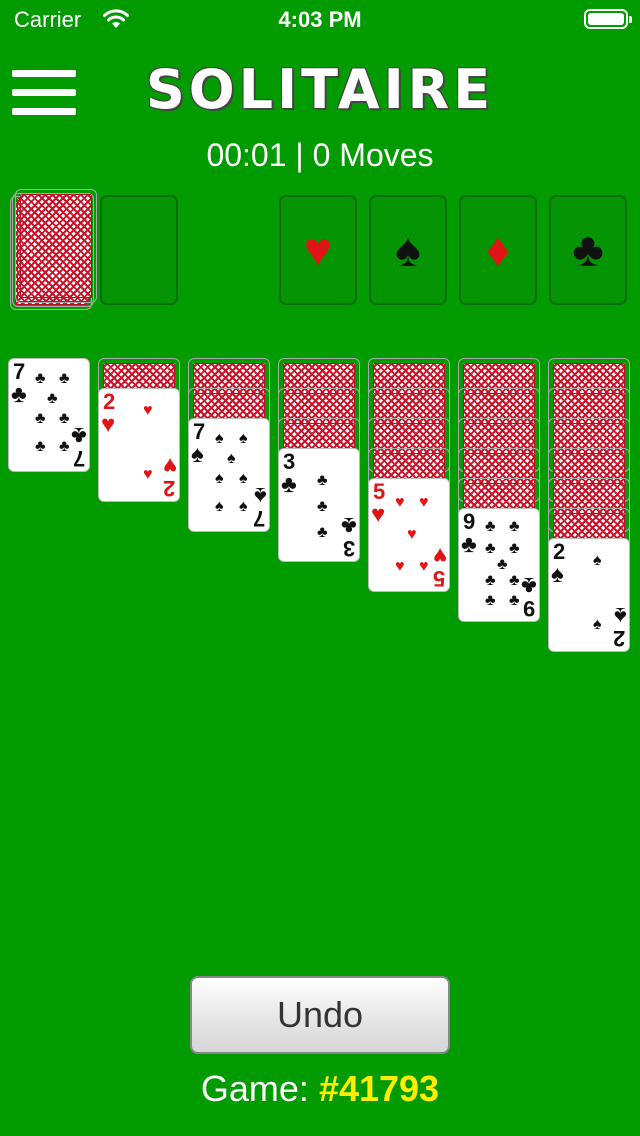 This screenshot has height=1136, width=640. I want to click on card-rank: 3, so click(289, 461).